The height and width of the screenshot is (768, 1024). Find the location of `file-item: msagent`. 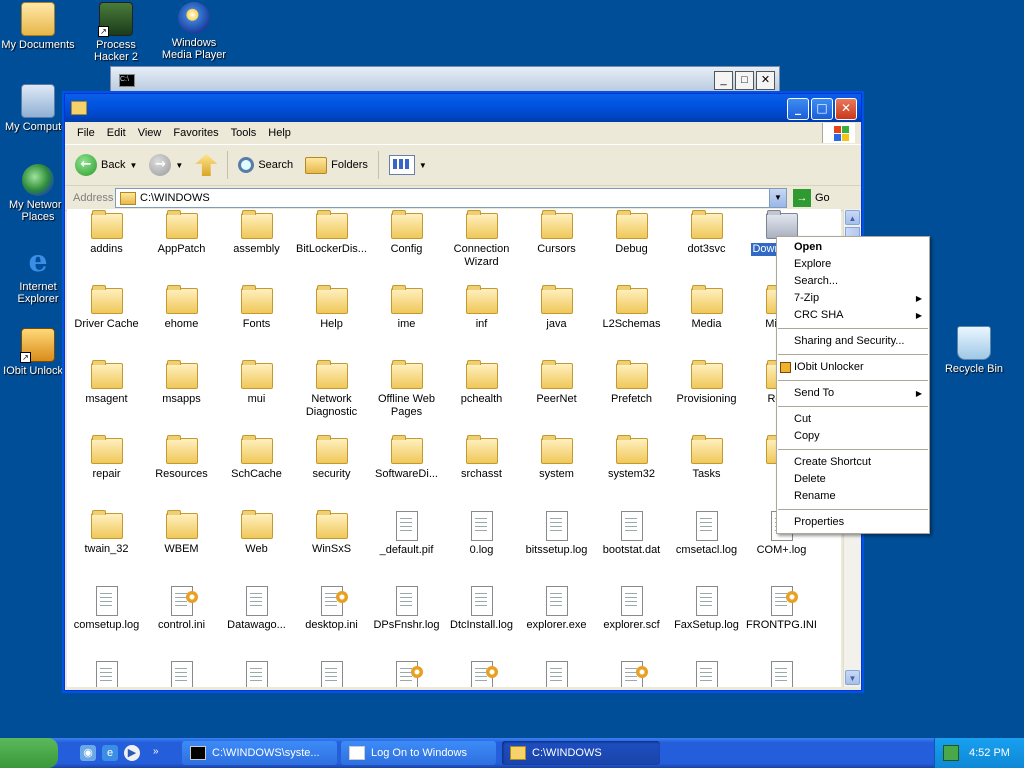

file-item: msagent is located at coordinates (106, 396).